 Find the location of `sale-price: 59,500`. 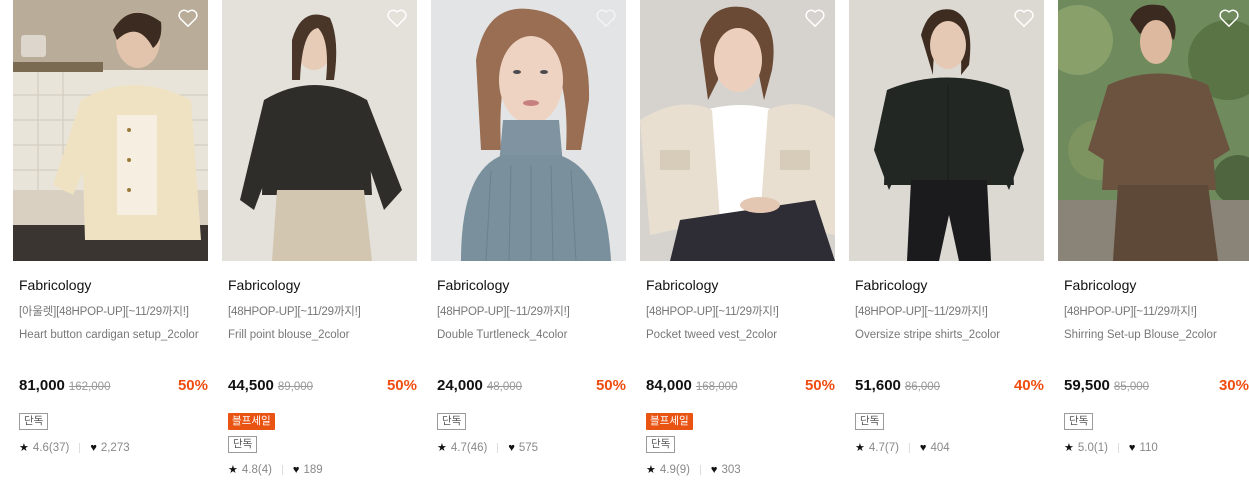

sale-price: 59,500 is located at coordinates (1087, 385).